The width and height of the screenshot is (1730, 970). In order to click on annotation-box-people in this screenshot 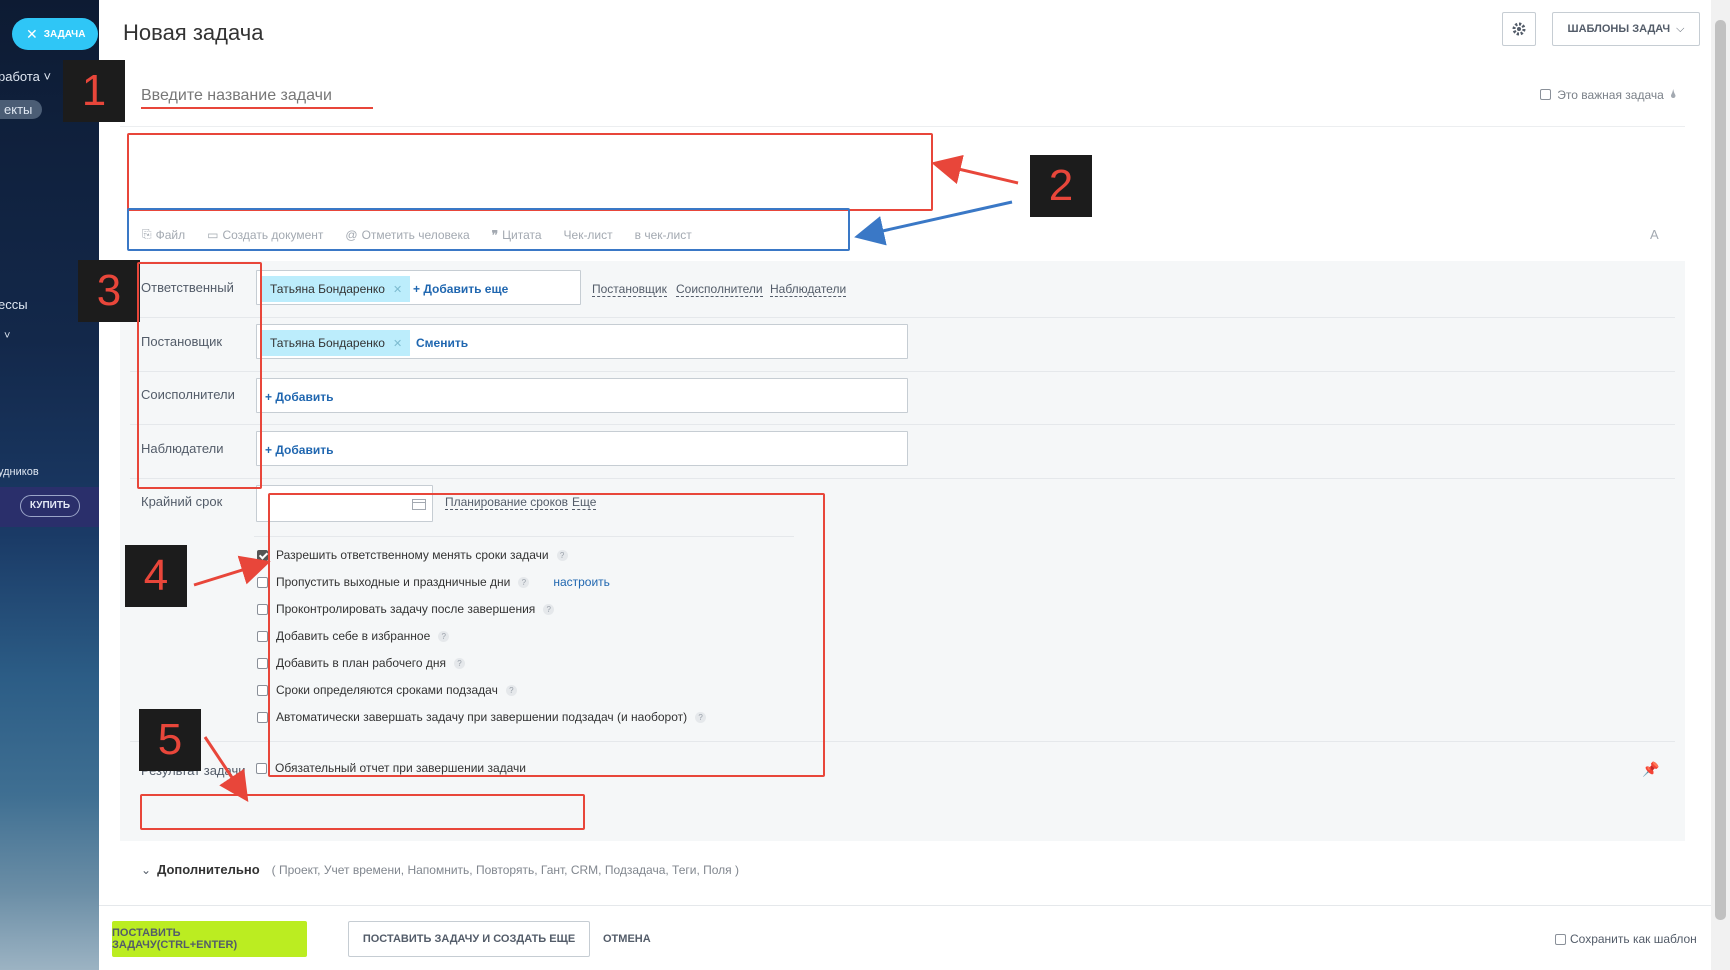, I will do `click(199, 375)`.